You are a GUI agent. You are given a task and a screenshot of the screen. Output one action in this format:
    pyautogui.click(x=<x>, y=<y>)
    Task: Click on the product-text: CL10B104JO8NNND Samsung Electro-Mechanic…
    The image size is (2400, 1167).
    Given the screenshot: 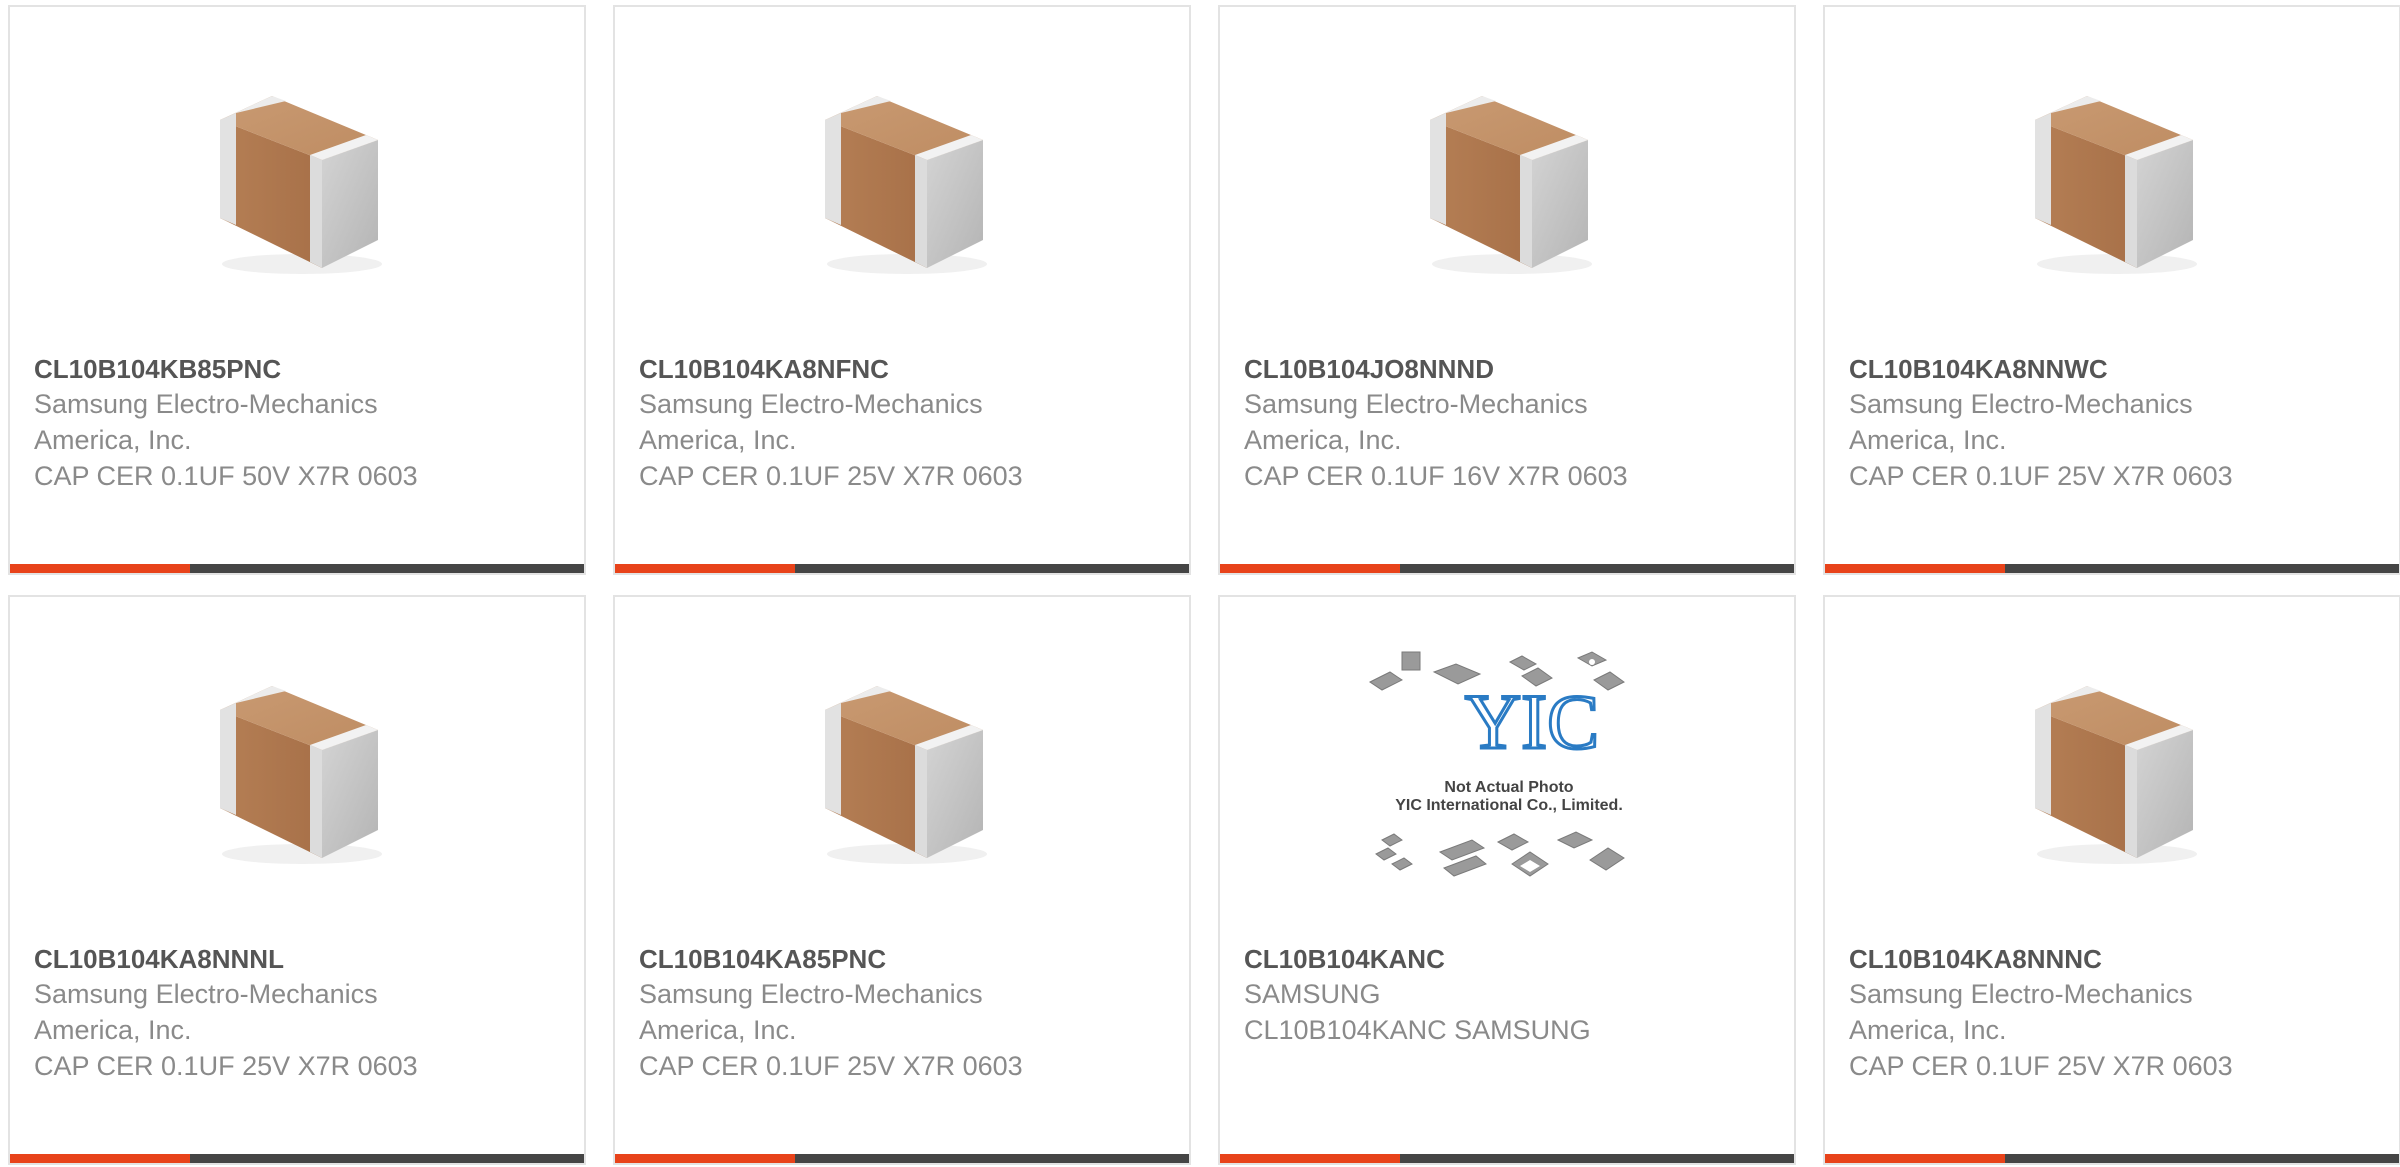 What is the action you would take?
    pyautogui.click(x=1511, y=423)
    